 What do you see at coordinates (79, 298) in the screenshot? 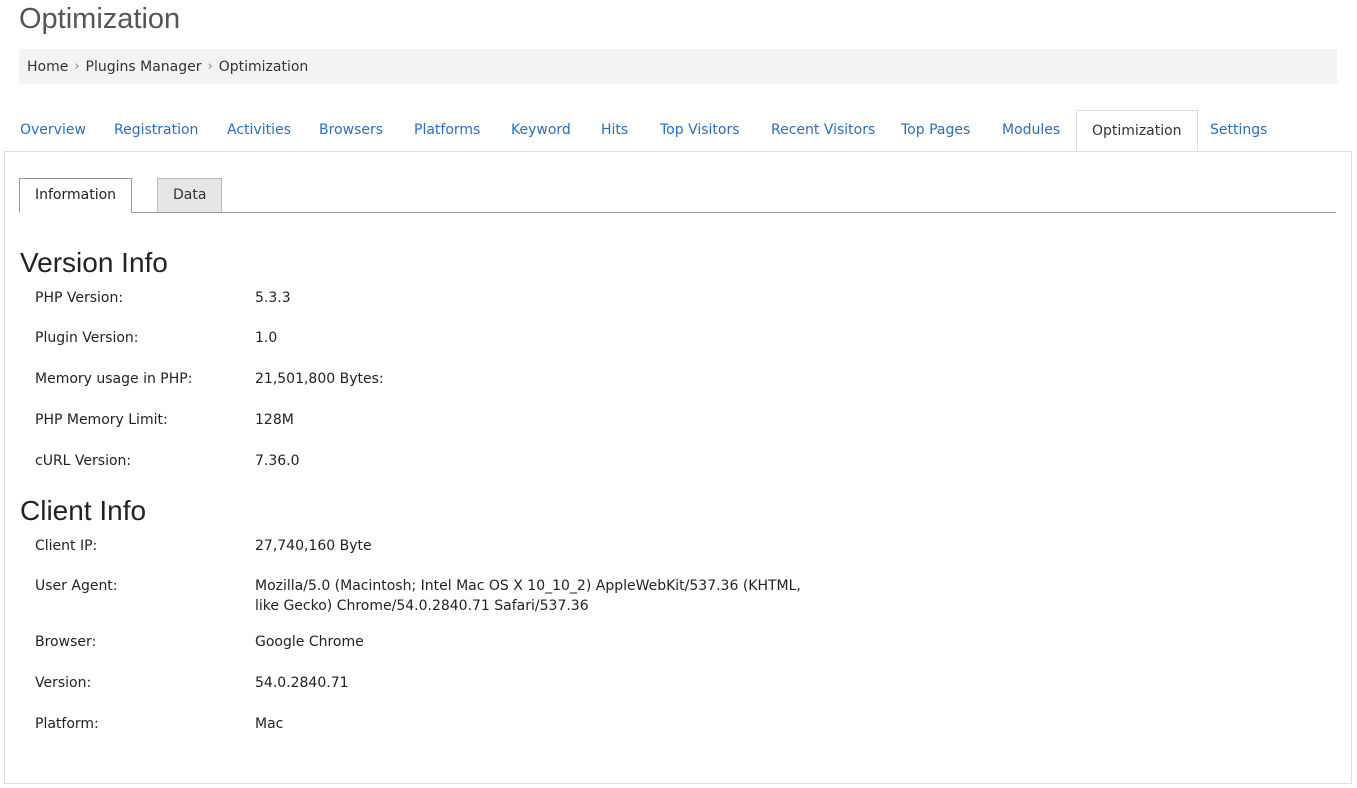
I see `info-label: PHP Version:` at bounding box center [79, 298].